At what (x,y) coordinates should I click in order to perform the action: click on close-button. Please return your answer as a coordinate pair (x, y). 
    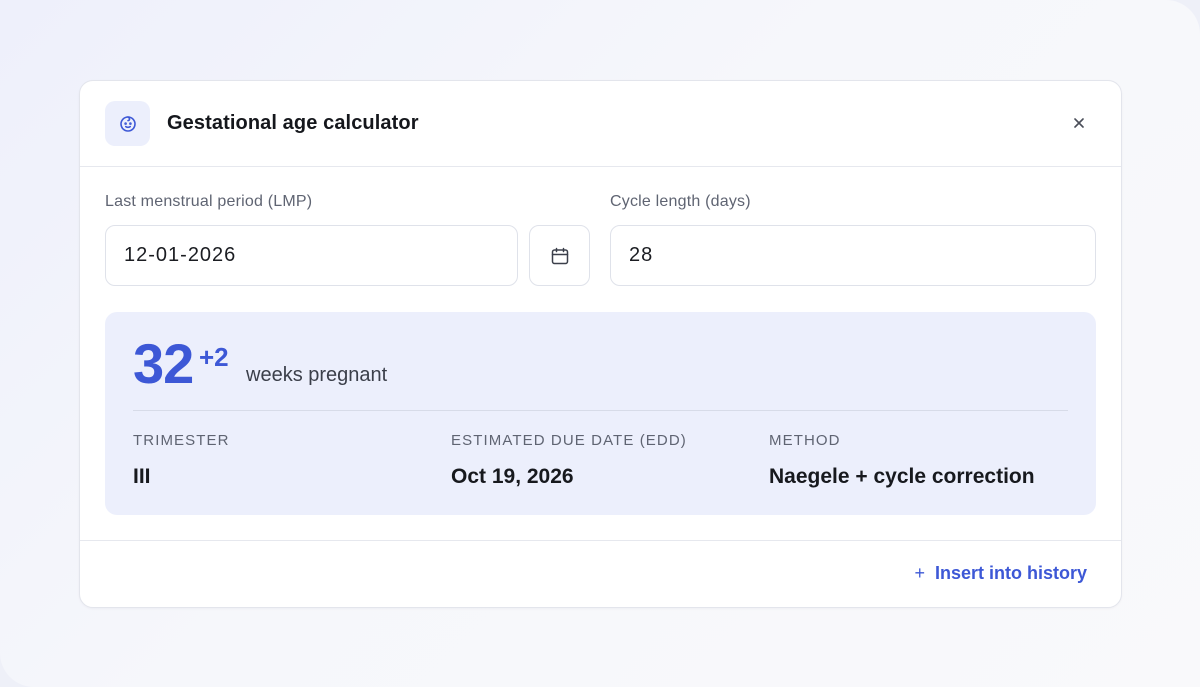
    Looking at the image, I should click on (1079, 123).